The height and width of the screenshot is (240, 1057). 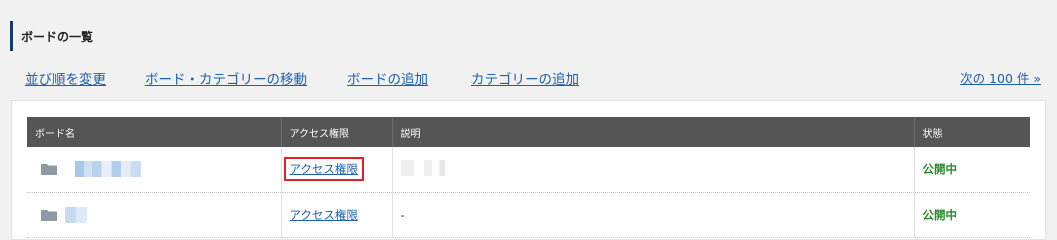 What do you see at coordinates (422, 167) in the screenshot?
I see `redacted-description` at bounding box center [422, 167].